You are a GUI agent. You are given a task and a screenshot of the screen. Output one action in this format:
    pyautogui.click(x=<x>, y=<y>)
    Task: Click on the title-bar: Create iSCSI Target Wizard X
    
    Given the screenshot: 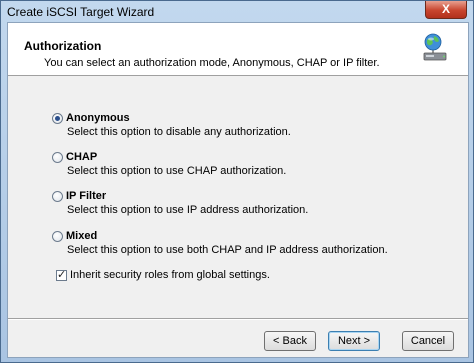 What is the action you would take?
    pyautogui.click(x=237, y=11)
    